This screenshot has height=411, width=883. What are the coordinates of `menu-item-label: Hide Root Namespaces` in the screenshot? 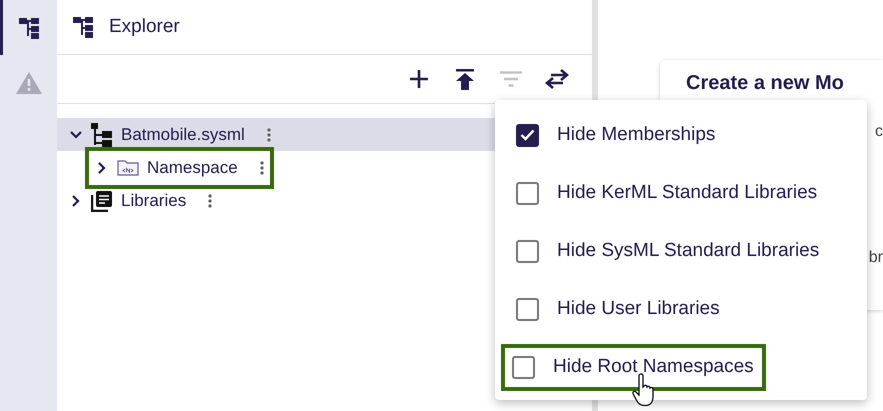 It's located at (653, 367).